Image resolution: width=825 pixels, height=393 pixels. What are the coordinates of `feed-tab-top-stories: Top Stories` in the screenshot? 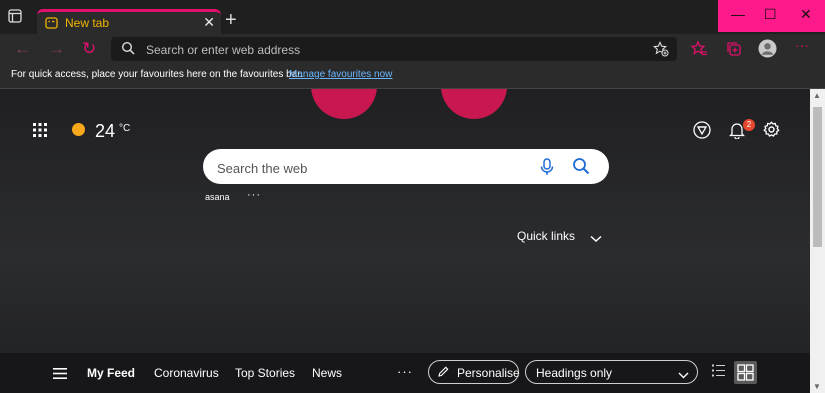 It's located at (265, 373).